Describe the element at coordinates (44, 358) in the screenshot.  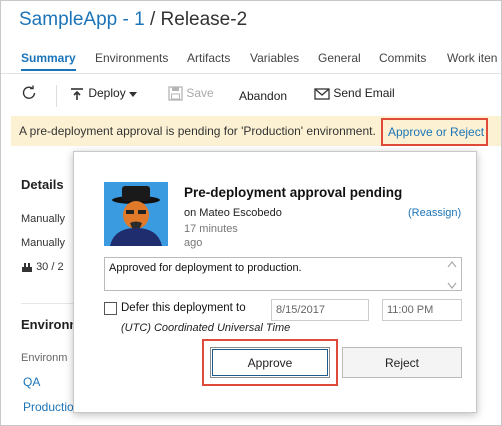
I see `environments-subheading: Environm` at that location.